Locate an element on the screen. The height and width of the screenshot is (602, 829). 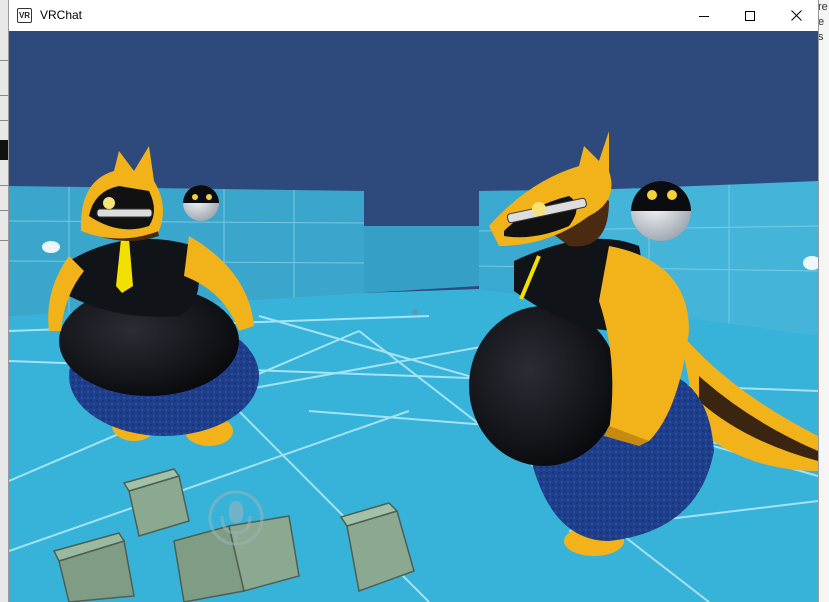
avatar-right-orb is located at coordinates (661, 211).